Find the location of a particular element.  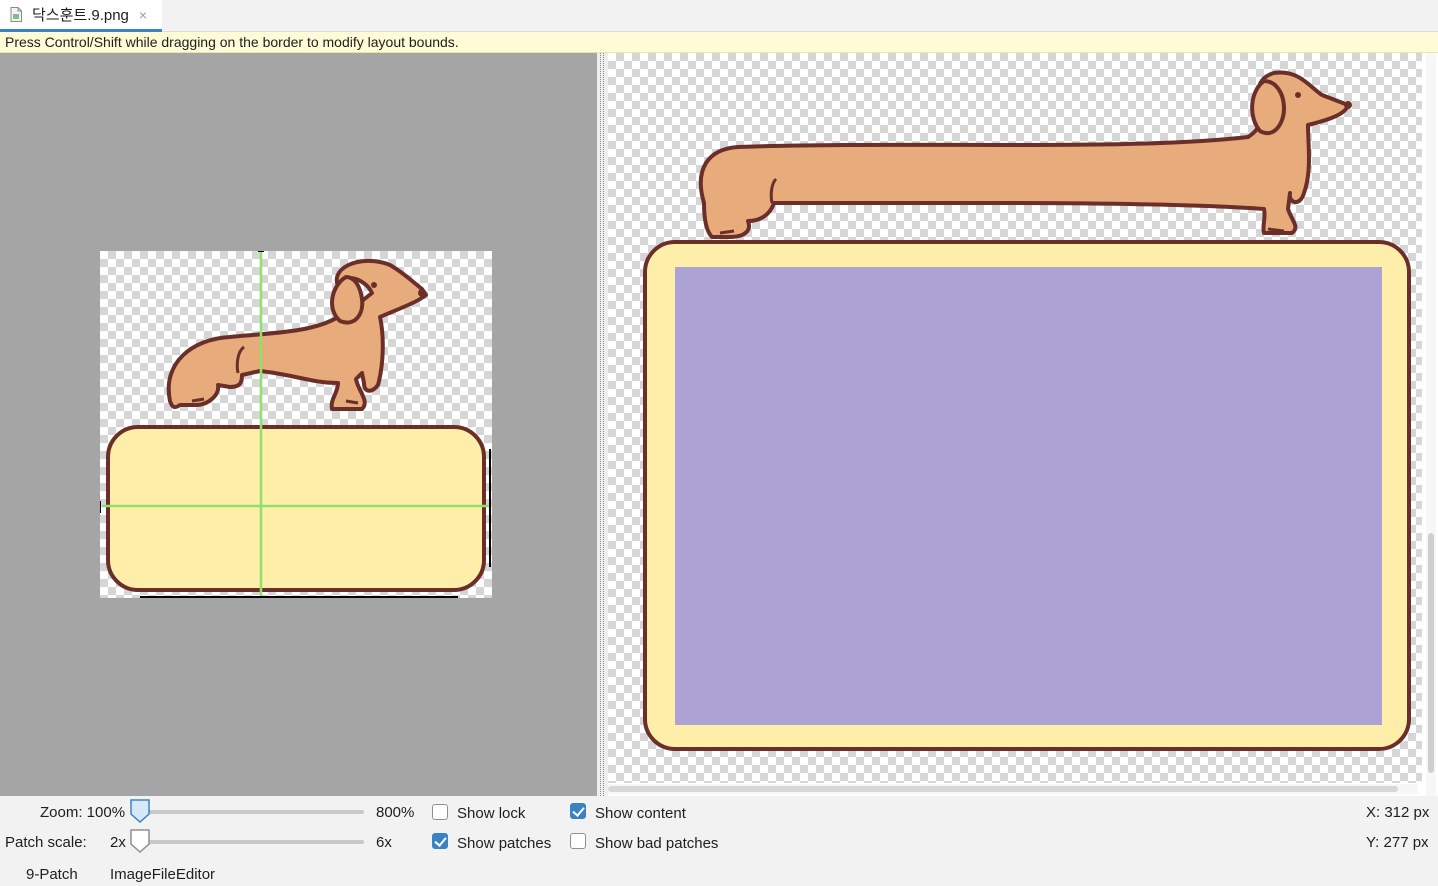

patch-scale-min-label: 2x is located at coordinates (118, 842).